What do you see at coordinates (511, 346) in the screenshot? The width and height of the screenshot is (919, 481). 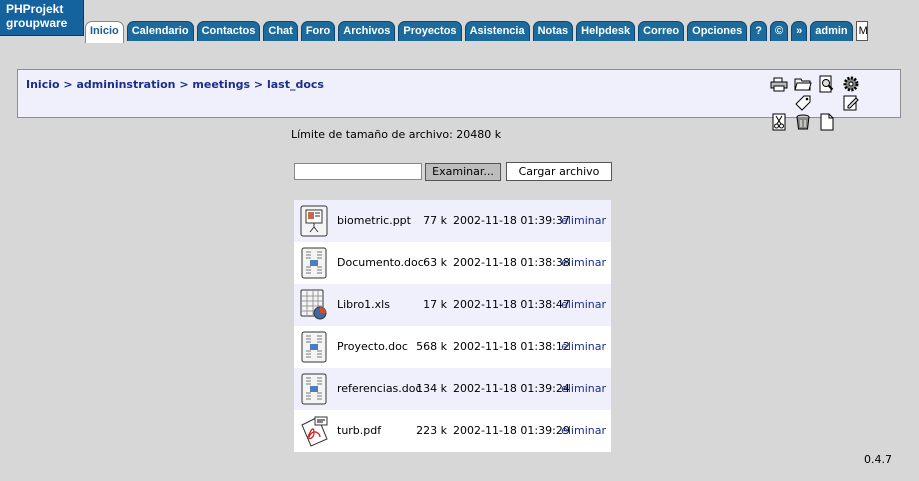 I see `file-date: 2002-11-18 01:38:12` at bounding box center [511, 346].